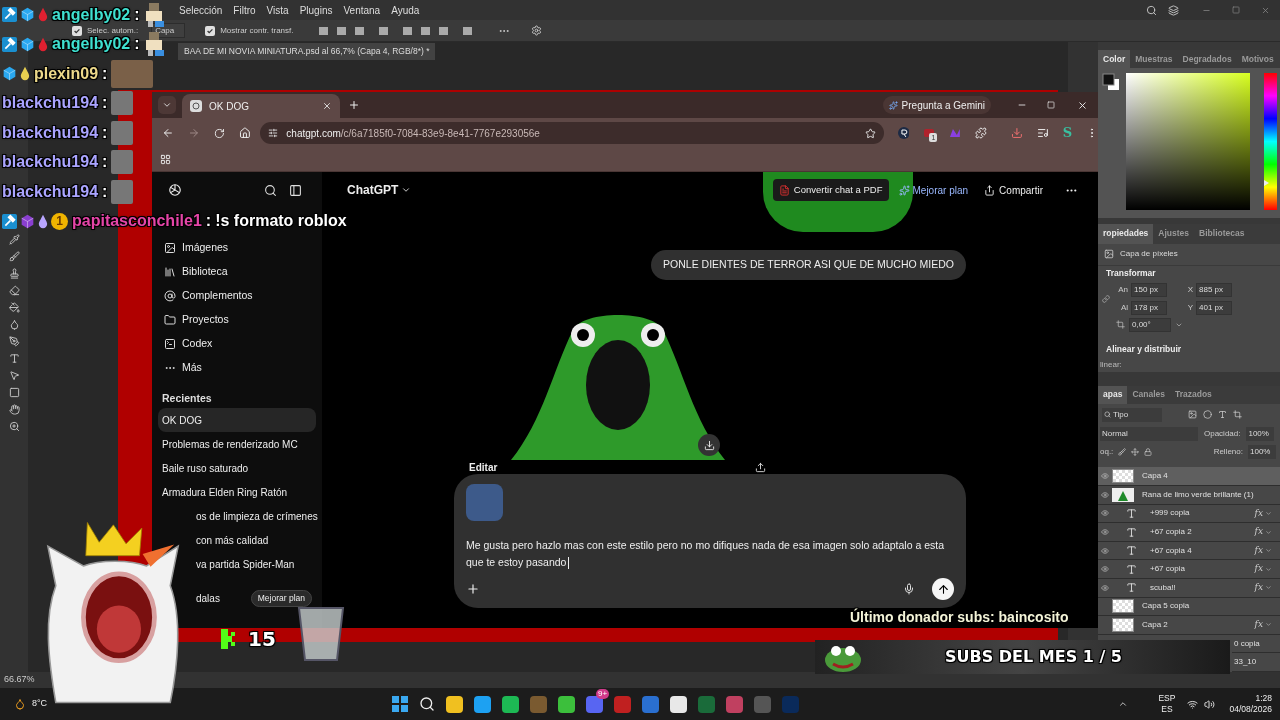 Image resolution: width=1280 pixels, height=720 pixels. Describe the element at coordinates (1042, 133) in the screenshot. I see `music-list-icon` at that location.